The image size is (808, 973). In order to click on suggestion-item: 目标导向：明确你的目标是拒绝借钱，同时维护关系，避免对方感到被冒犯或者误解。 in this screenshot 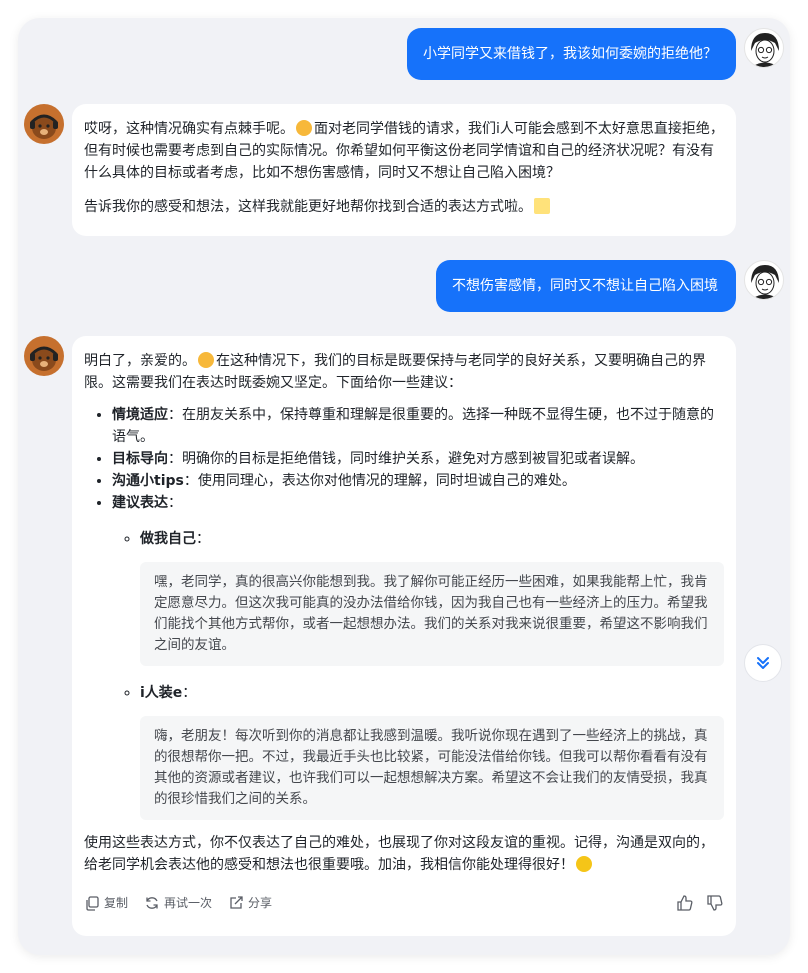, I will do `click(418, 459)`.